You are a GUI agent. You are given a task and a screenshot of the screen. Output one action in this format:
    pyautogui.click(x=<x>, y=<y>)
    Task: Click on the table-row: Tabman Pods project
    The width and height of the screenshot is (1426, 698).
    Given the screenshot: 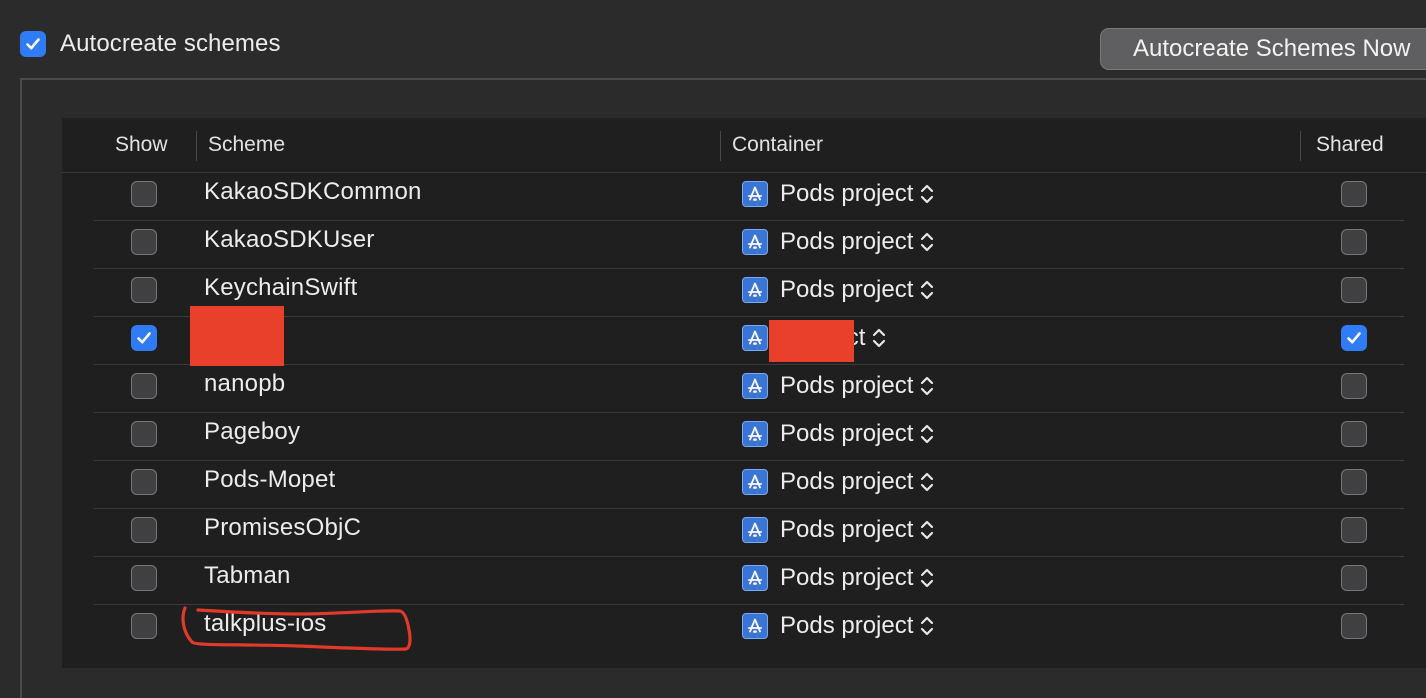 What is the action you would take?
    pyautogui.click(x=744, y=581)
    